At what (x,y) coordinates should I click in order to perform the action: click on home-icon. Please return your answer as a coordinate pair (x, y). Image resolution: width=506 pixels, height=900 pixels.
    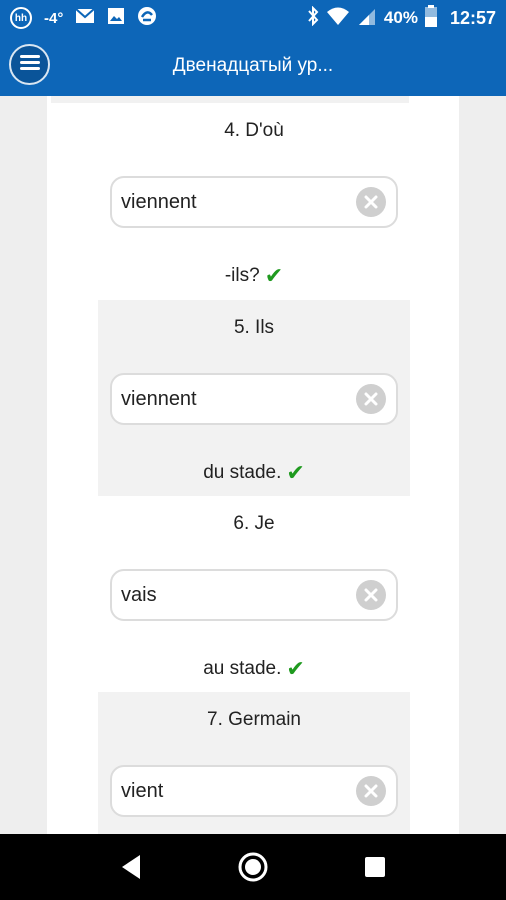
    Looking at the image, I should click on (253, 867).